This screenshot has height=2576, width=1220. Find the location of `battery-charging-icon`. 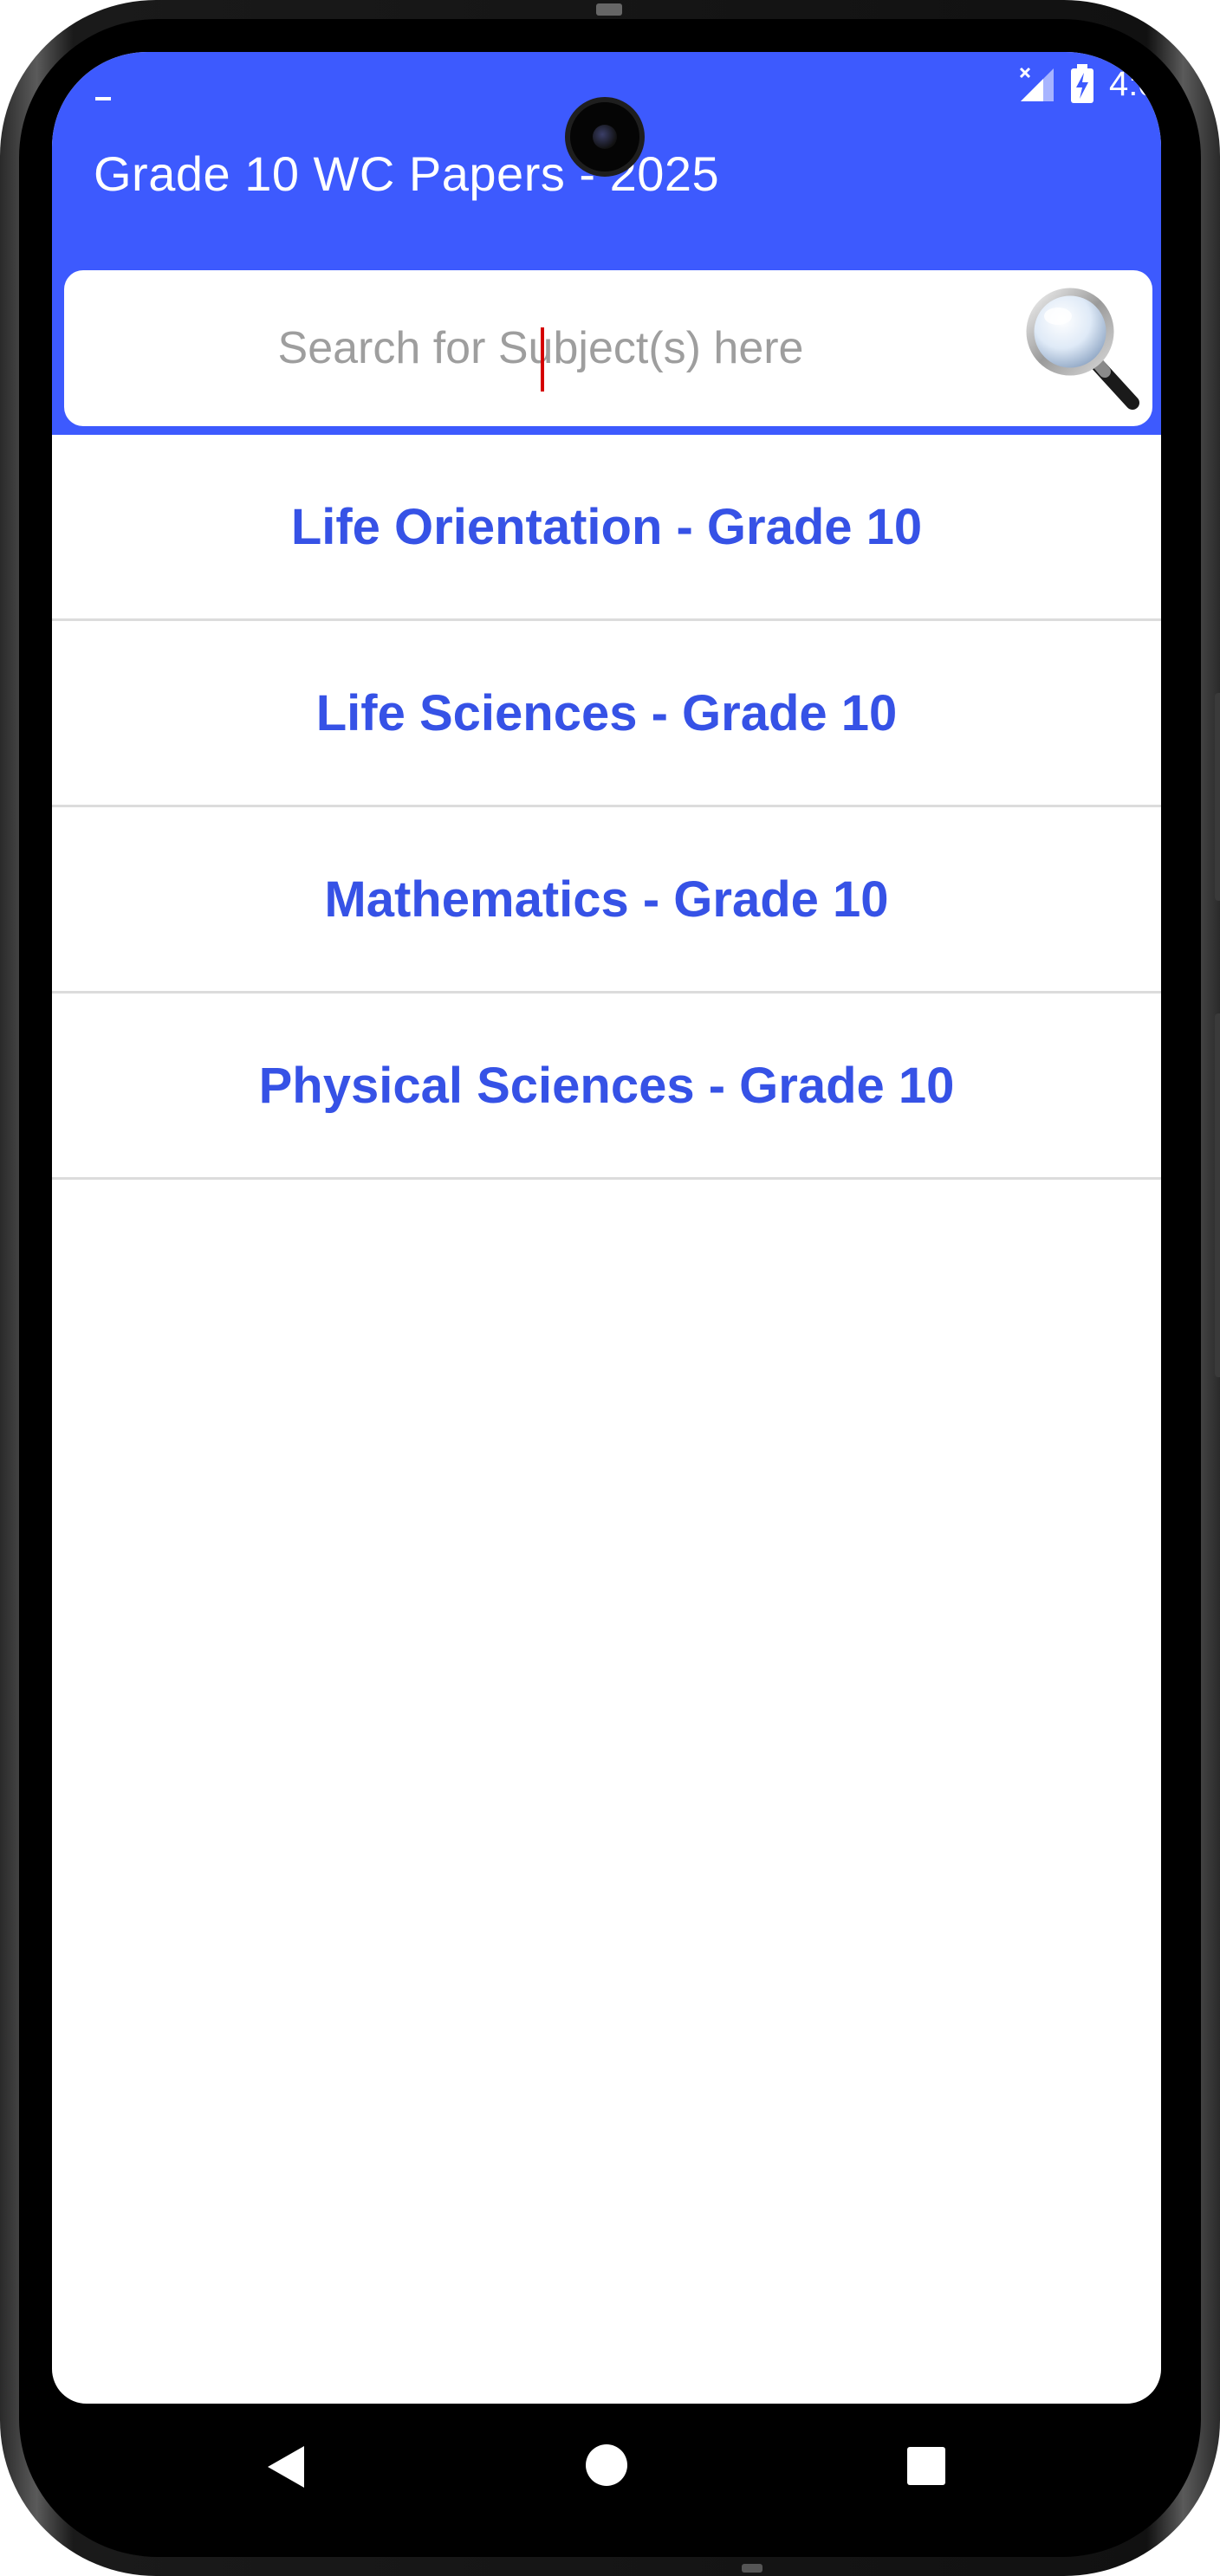

battery-charging-icon is located at coordinates (1082, 84).